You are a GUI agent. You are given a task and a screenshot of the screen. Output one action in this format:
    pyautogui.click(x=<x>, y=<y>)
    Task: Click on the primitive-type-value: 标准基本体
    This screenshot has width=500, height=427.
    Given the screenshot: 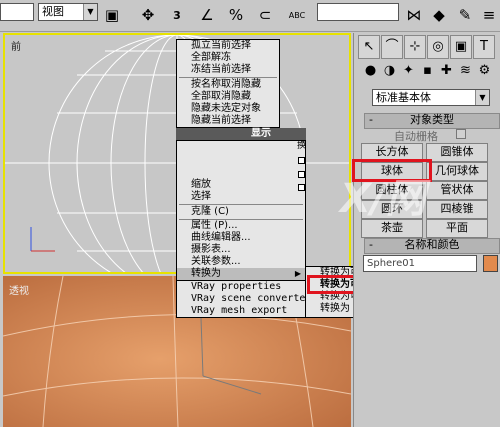 What is the action you would take?
    pyautogui.click(x=403, y=97)
    